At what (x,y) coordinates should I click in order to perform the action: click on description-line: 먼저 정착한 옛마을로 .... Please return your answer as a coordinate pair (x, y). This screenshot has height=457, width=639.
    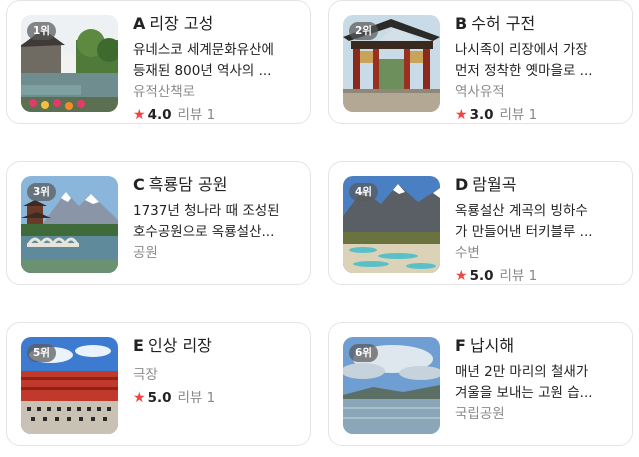
    Looking at the image, I should click on (524, 71).